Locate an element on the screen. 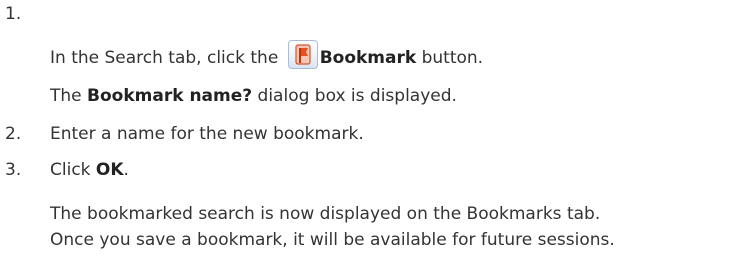  step-3-text: Click is located at coordinates (73, 170).